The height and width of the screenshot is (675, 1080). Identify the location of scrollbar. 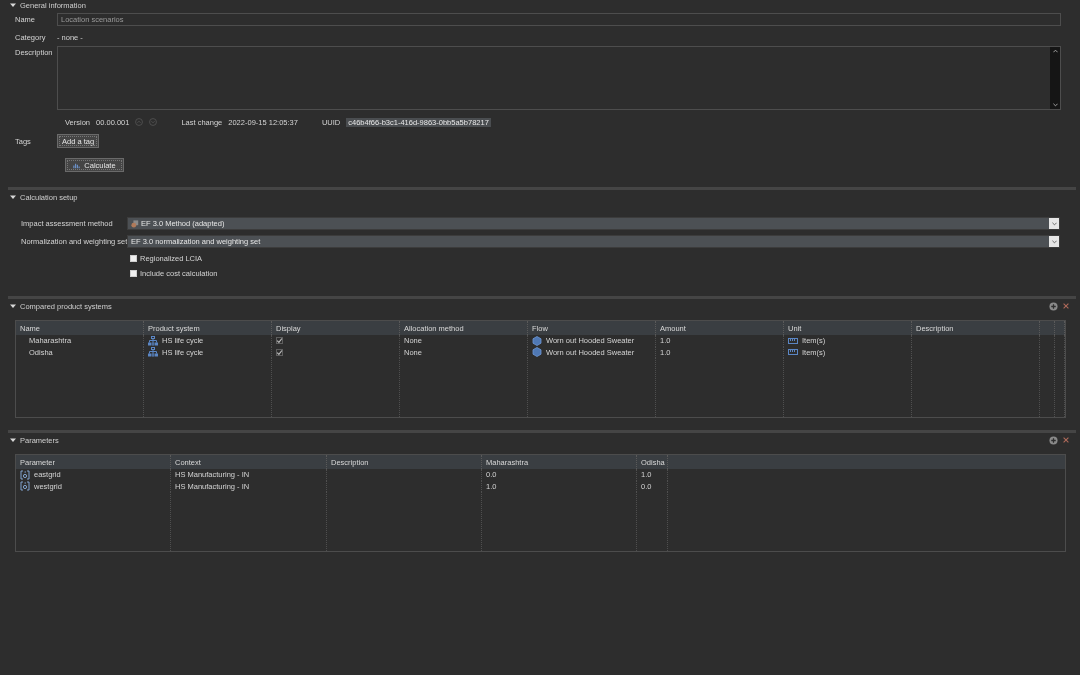
(1055, 78).